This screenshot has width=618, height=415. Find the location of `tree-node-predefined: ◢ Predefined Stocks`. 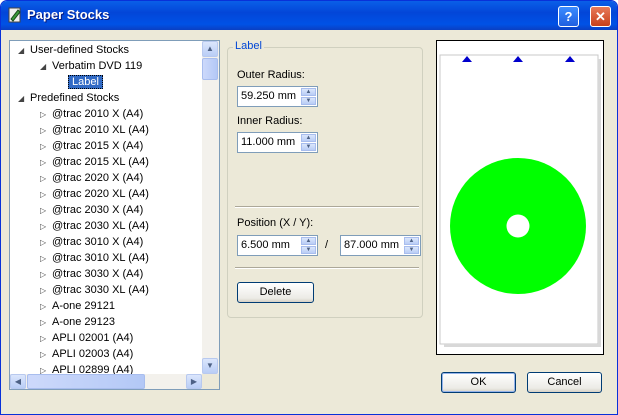

tree-node-predefined: ◢ Predefined Stocks is located at coordinates (68, 98).